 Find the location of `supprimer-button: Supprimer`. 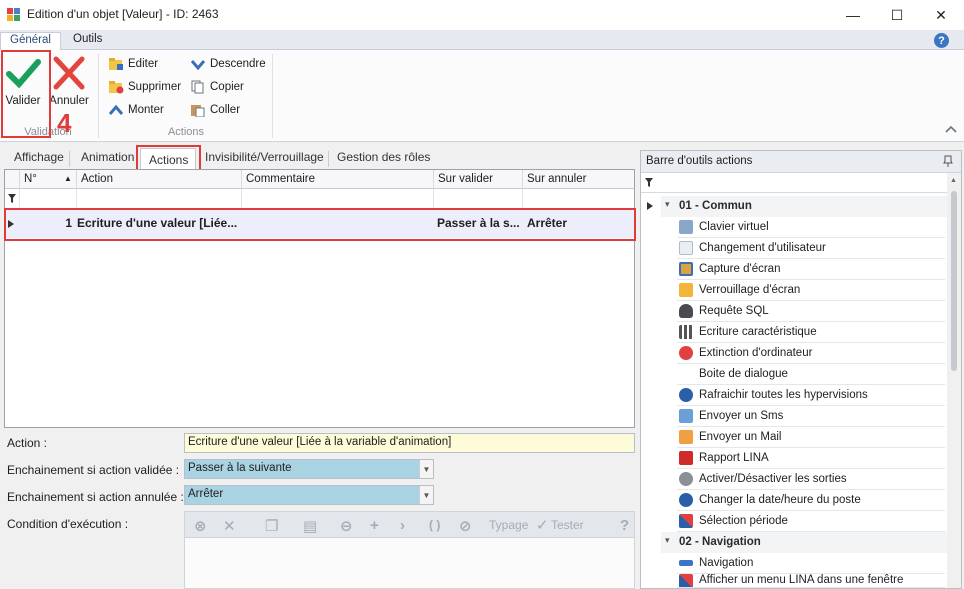

supprimer-button: Supprimer is located at coordinates (144, 87).